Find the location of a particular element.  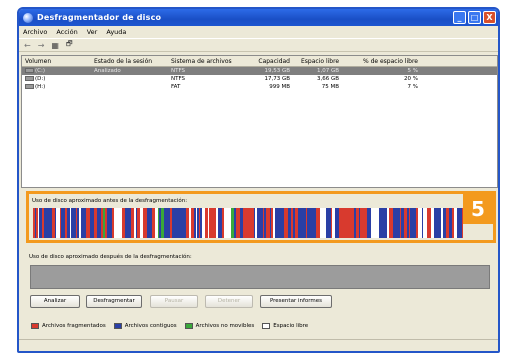

capacity-cell: 17,73 GB is located at coordinates (277, 79).